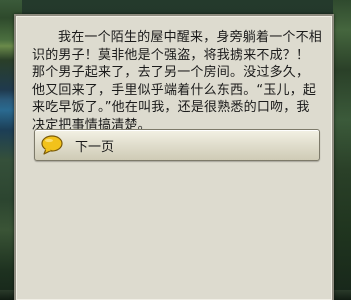  What do you see at coordinates (95, 147) in the screenshot?
I see `next-page-label: 下一页` at bounding box center [95, 147].